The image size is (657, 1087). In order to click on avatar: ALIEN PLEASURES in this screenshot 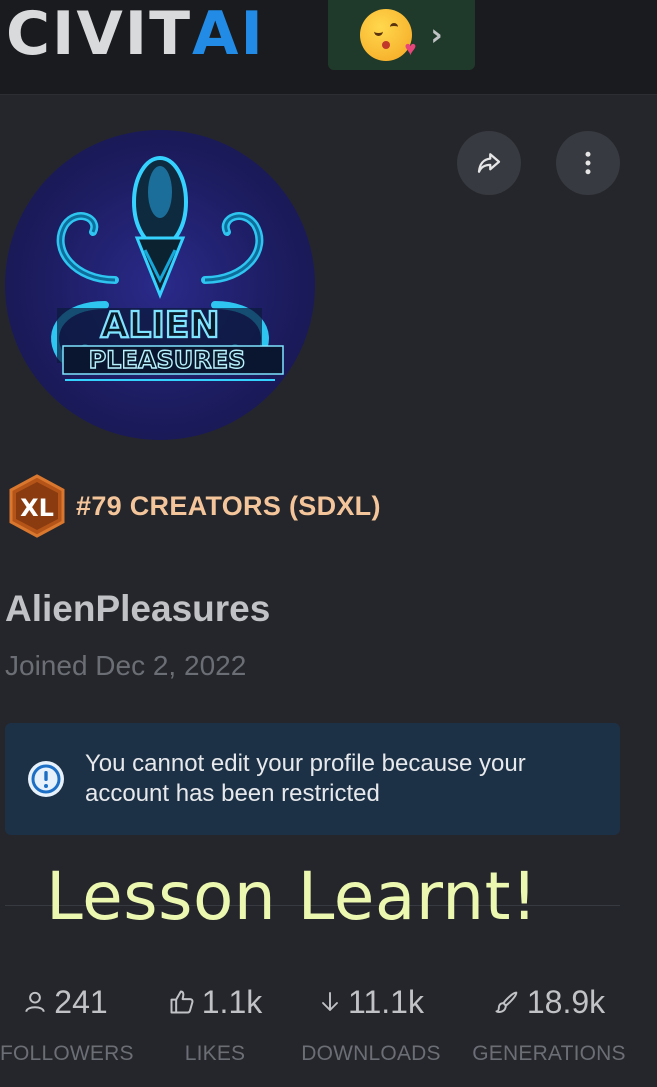, I will do `click(160, 285)`.